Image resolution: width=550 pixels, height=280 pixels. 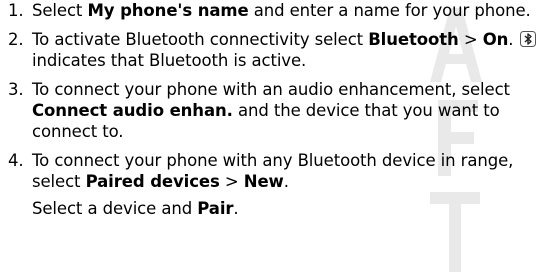 I want to click on step-text-segment: Select, so click(x=60, y=10).